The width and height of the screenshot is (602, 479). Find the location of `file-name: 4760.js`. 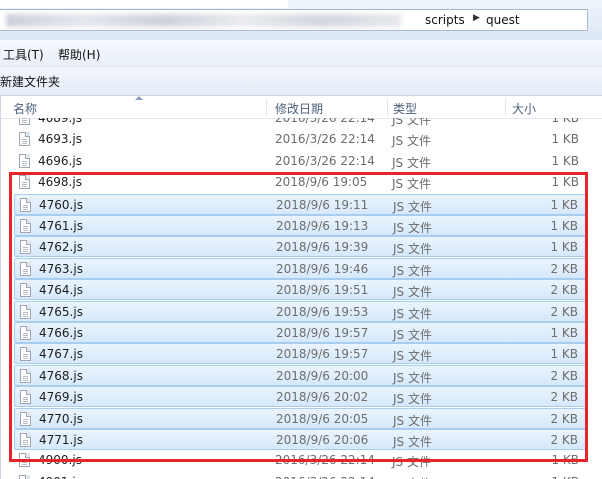

file-name: 4760.js is located at coordinates (61, 204).